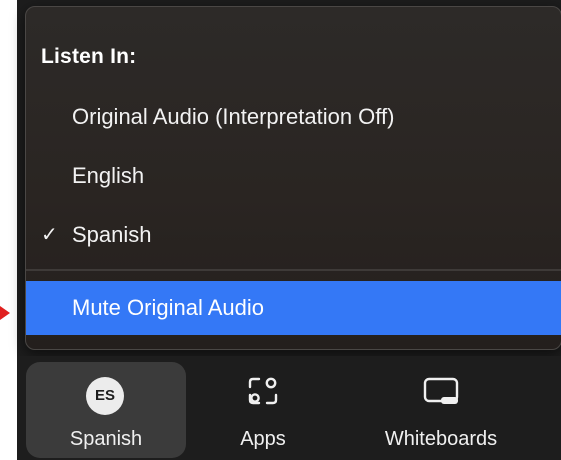 This screenshot has width=561, height=460. I want to click on whiteboards-button-label: Whiteboards, so click(441, 439).